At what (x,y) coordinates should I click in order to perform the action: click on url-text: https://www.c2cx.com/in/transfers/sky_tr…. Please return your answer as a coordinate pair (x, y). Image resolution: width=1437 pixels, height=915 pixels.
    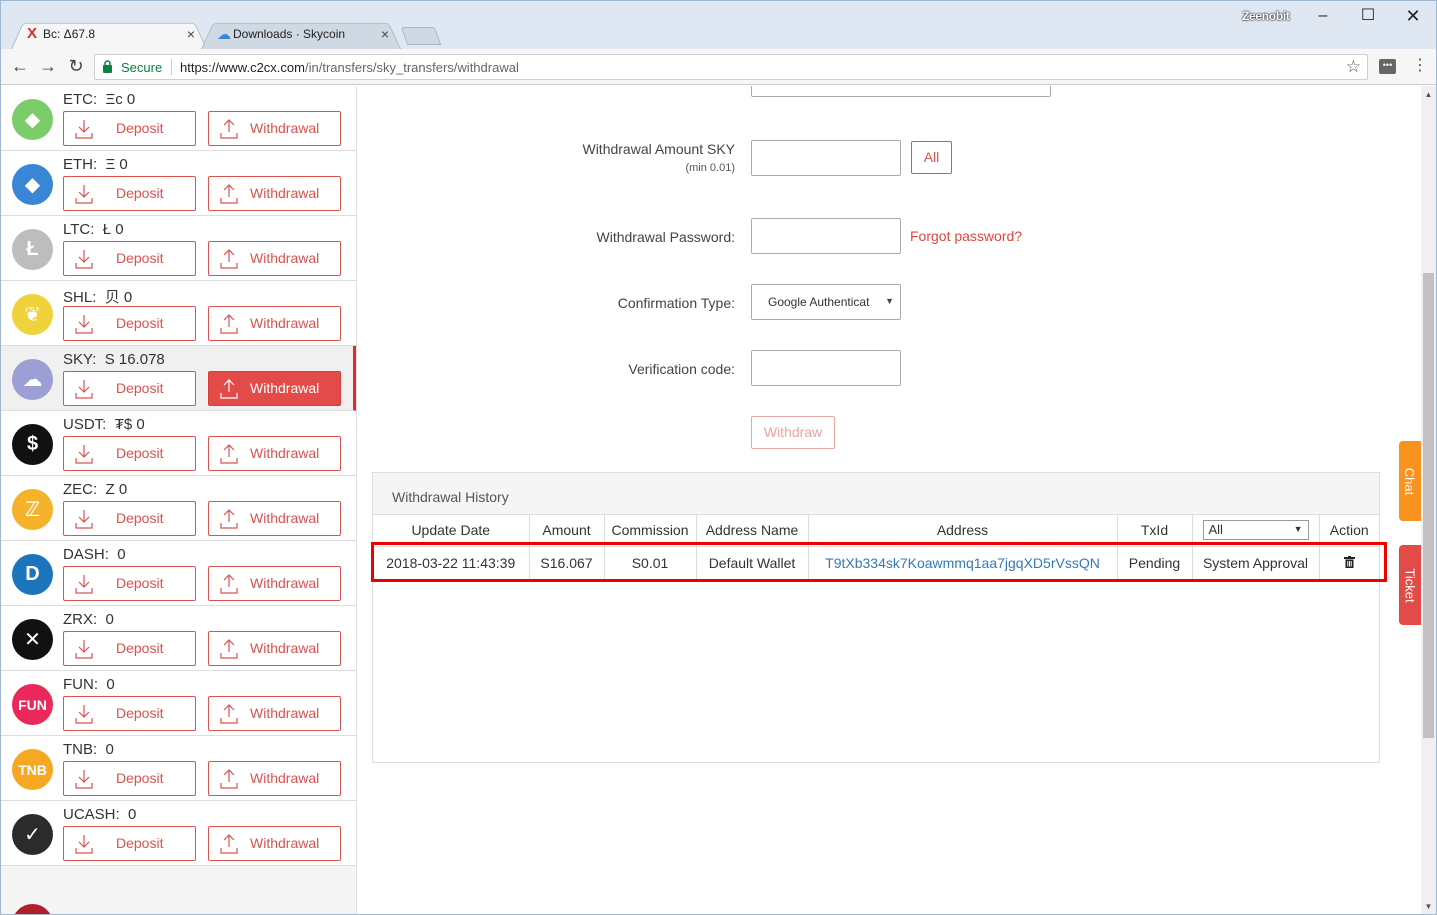
    Looking at the image, I should click on (349, 67).